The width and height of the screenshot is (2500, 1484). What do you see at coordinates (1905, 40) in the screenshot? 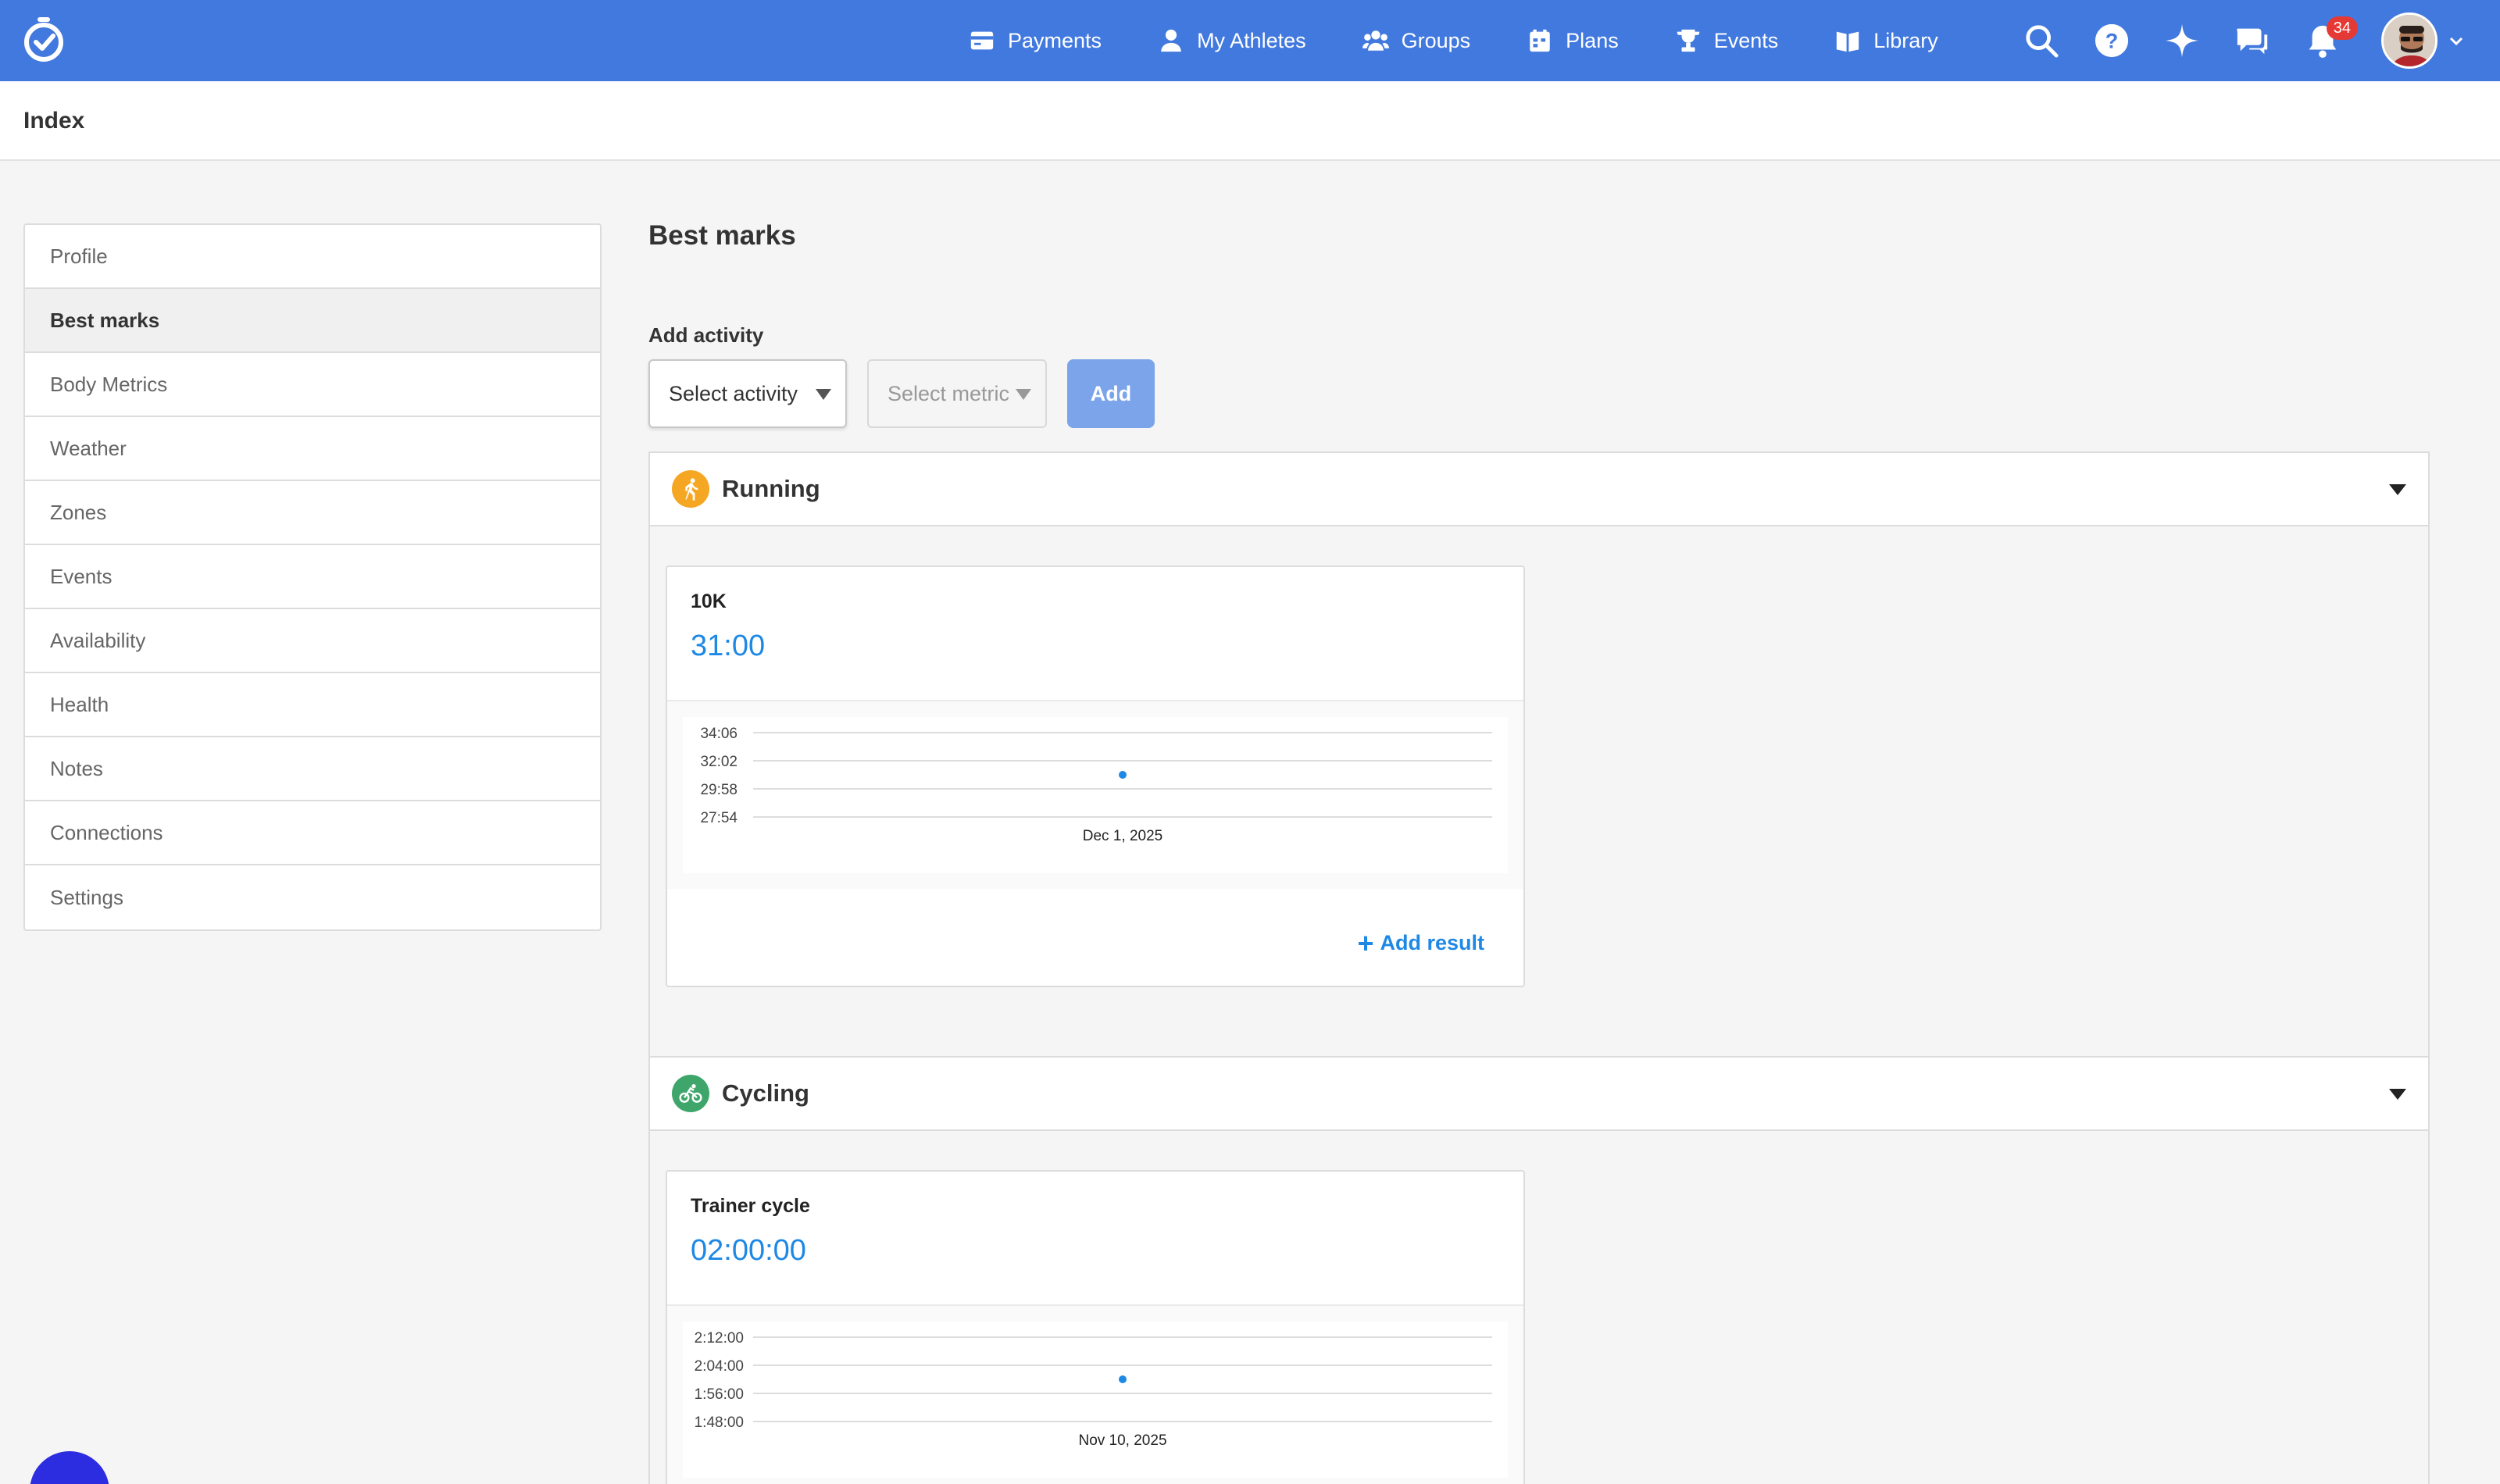
I see `nav-library-label: Library` at bounding box center [1905, 40].